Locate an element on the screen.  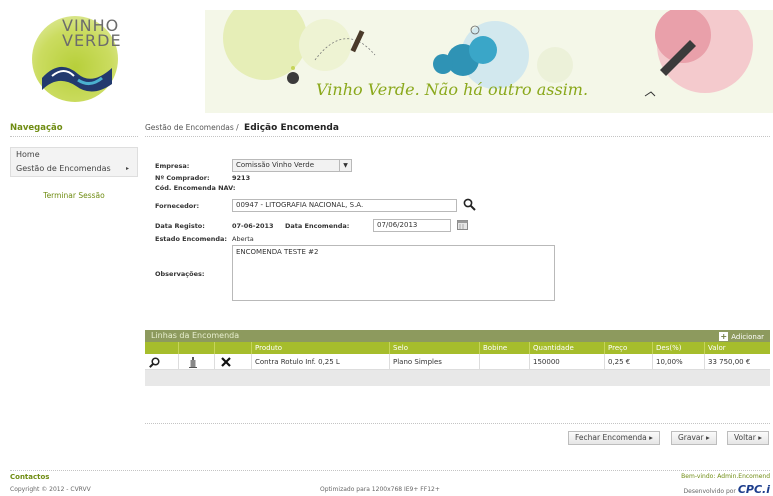
logo-text: VINHO VERDE is located at coordinates (92, 33).